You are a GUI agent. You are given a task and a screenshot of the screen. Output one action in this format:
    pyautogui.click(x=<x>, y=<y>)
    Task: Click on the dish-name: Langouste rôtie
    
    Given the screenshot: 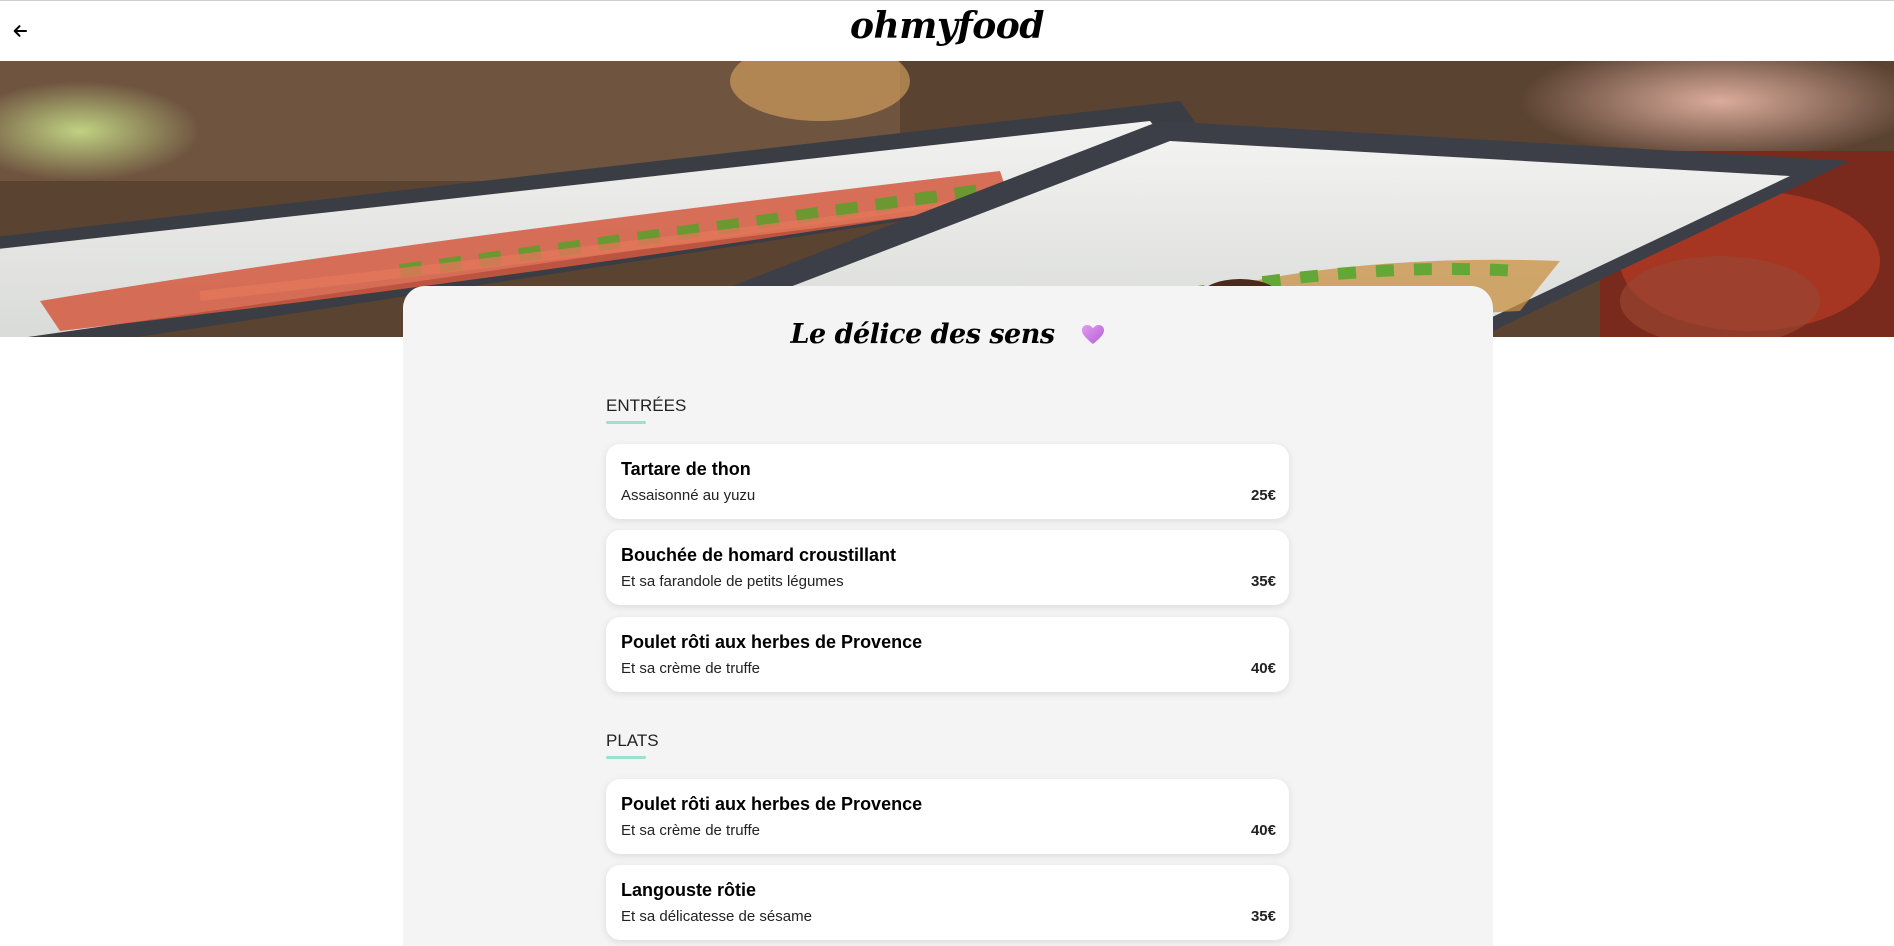 What is the action you would take?
    pyautogui.click(x=689, y=890)
    